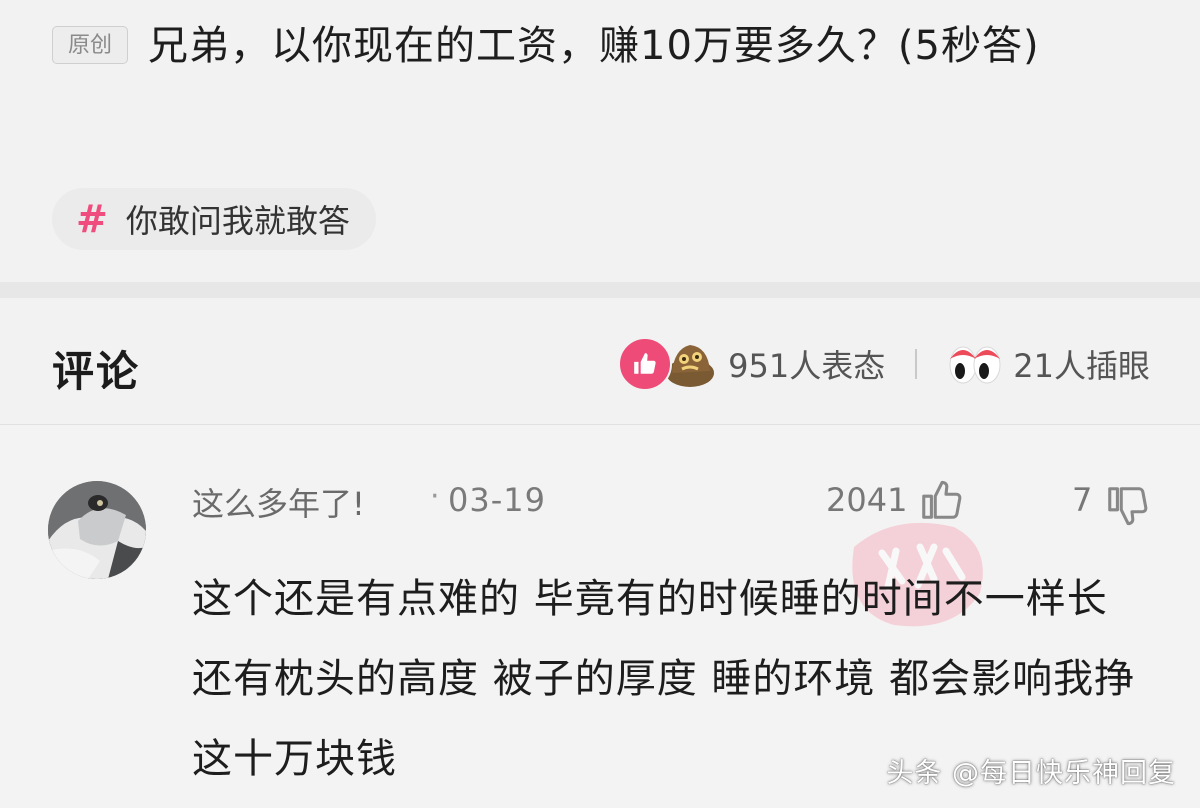 The image size is (1200, 808). Describe the element at coordinates (237, 221) in the screenshot. I see `topic-label: 你敢问我就敢答` at that location.